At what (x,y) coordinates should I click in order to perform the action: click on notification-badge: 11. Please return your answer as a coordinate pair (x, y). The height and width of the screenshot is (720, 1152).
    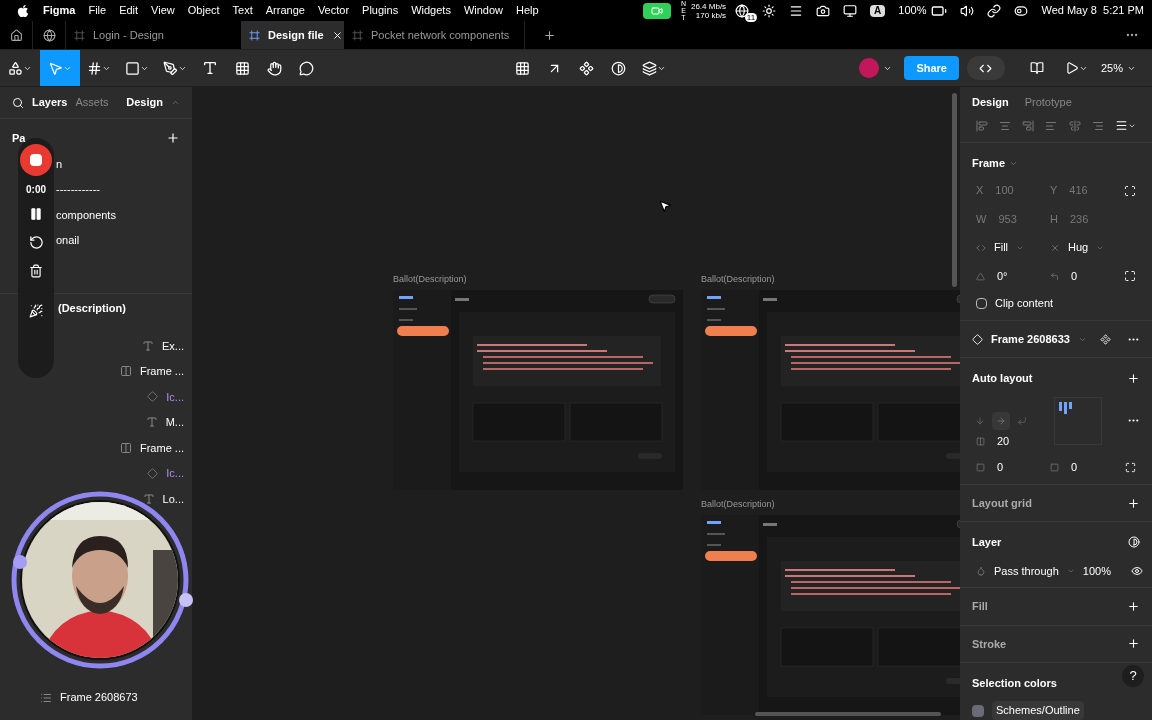
    Looking at the image, I should click on (751, 17).